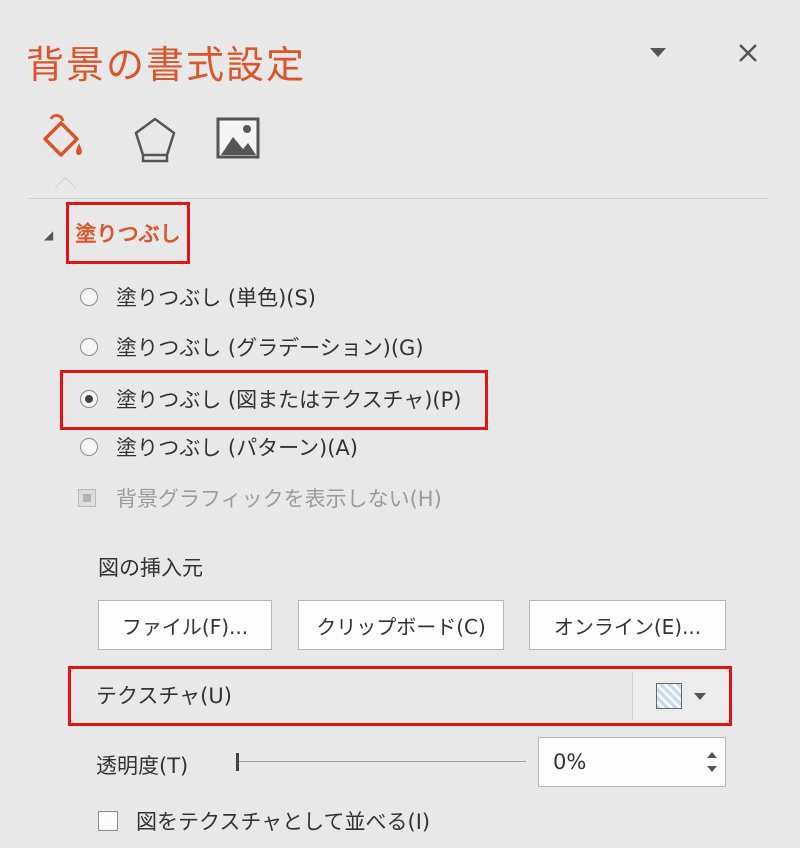 The image size is (800, 848). Describe the element at coordinates (128, 233) in the screenshot. I see `section-fill-title: 塗りつぶし` at that location.